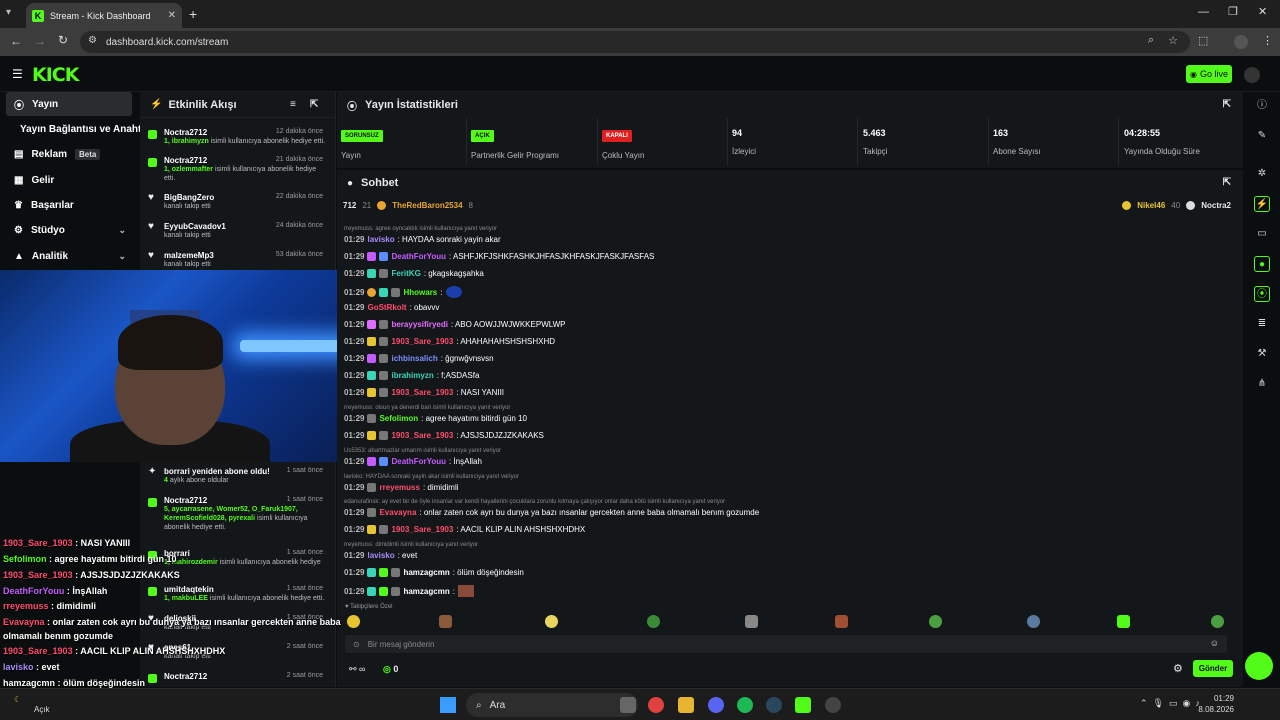  What do you see at coordinates (656, 705) in the screenshot?
I see `chrome-icon` at bounding box center [656, 705].